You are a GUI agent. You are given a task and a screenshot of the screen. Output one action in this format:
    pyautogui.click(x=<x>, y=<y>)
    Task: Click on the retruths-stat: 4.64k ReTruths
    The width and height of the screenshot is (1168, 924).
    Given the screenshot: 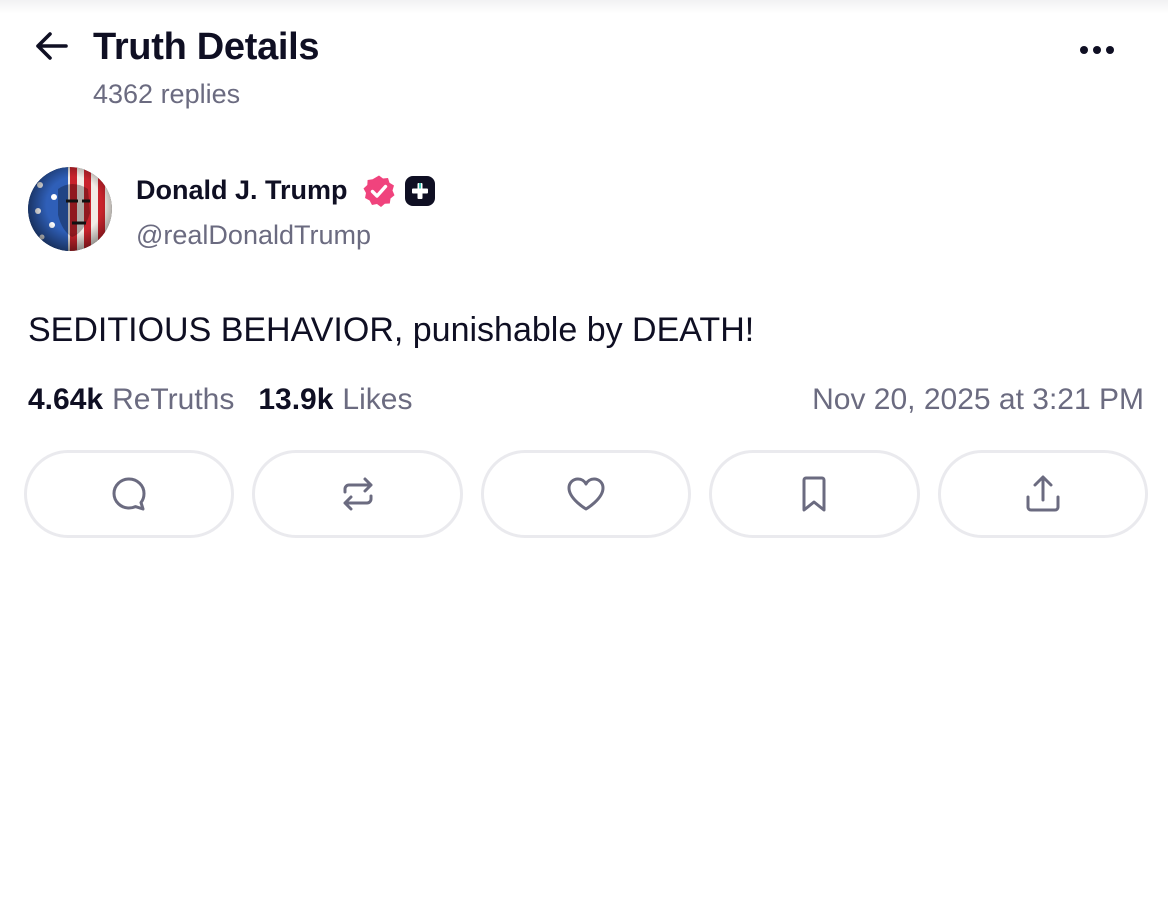 What is the action you would take?
    pyautogui.click(x=131, y=400)
    